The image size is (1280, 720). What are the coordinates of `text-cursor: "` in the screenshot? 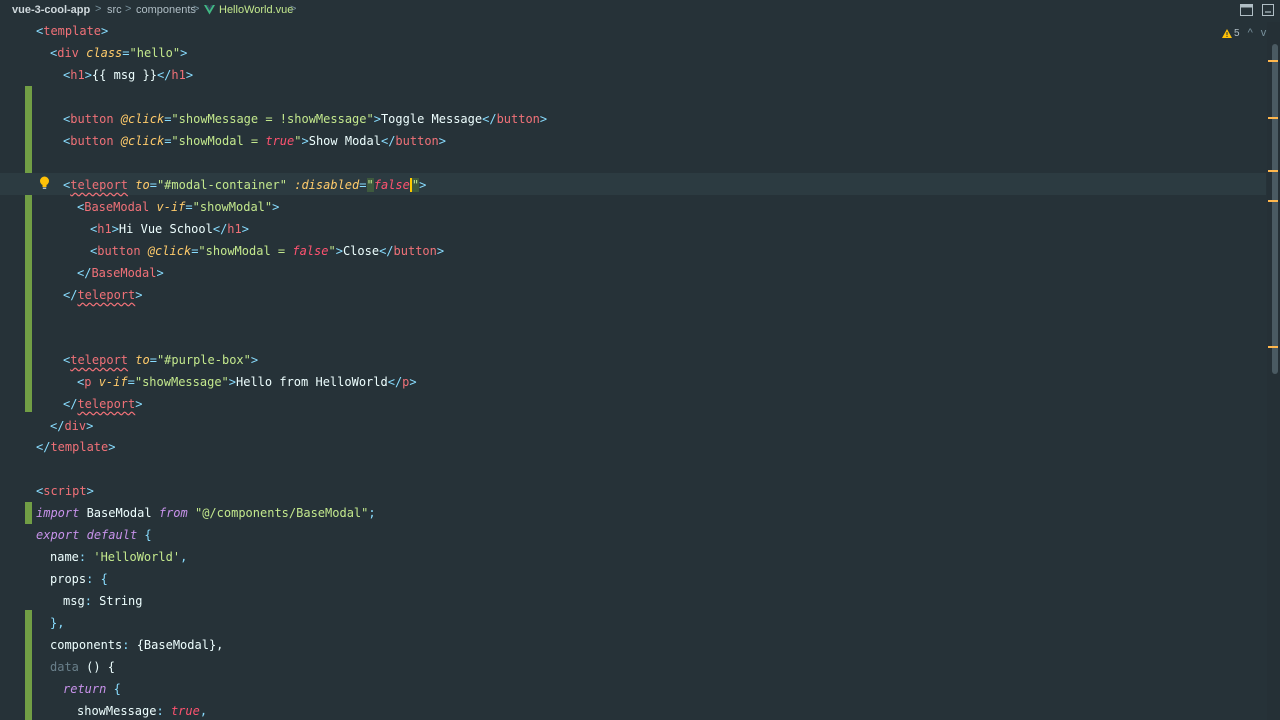 It's located at (414, 185).